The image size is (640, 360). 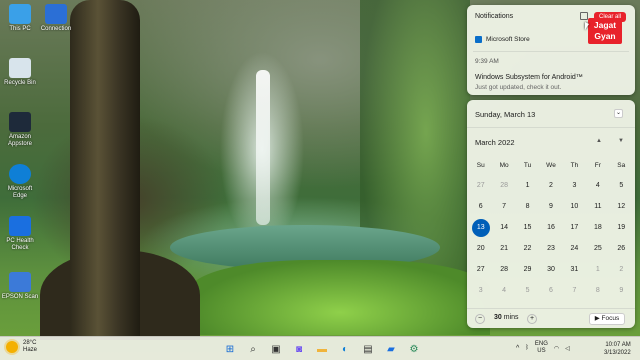 I want to click on calendar-day: 12, so click(x=621, y=206).